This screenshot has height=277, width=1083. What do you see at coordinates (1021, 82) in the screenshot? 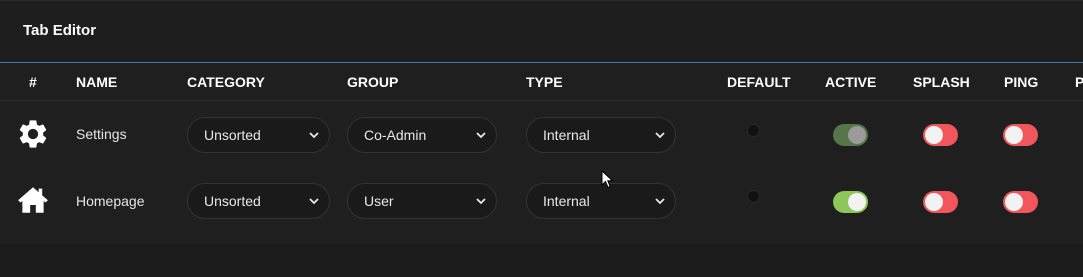
I see `column-header-ping: PING` at bounding box center [1021, 82].